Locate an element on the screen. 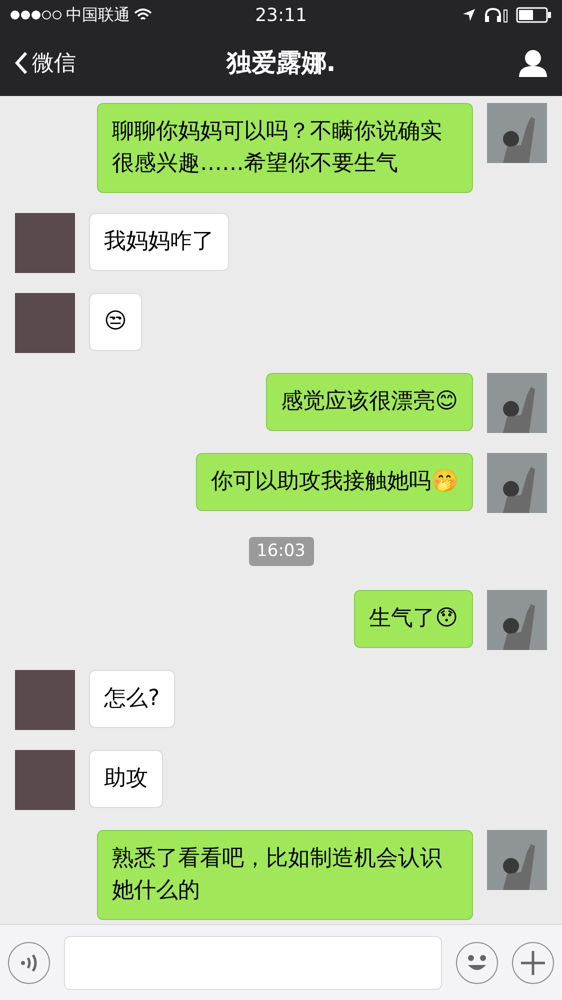 Image resolution: width=562 pixels, height=1000 pixels. headphones-icon is located at coordinates (496, 15).